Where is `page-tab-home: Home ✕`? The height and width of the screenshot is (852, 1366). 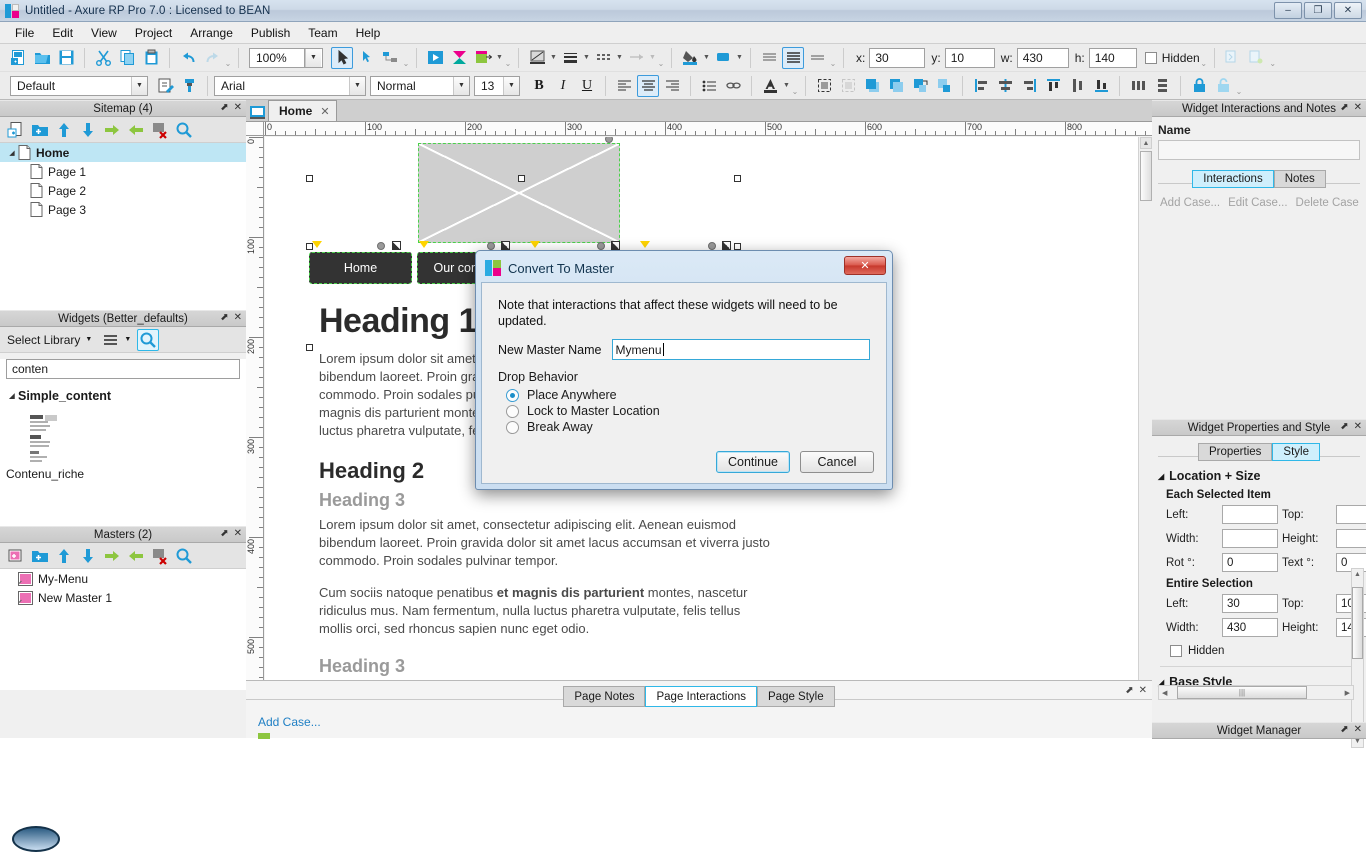
page-tab-home: Home ✕ is located at coordinates (302, 110).